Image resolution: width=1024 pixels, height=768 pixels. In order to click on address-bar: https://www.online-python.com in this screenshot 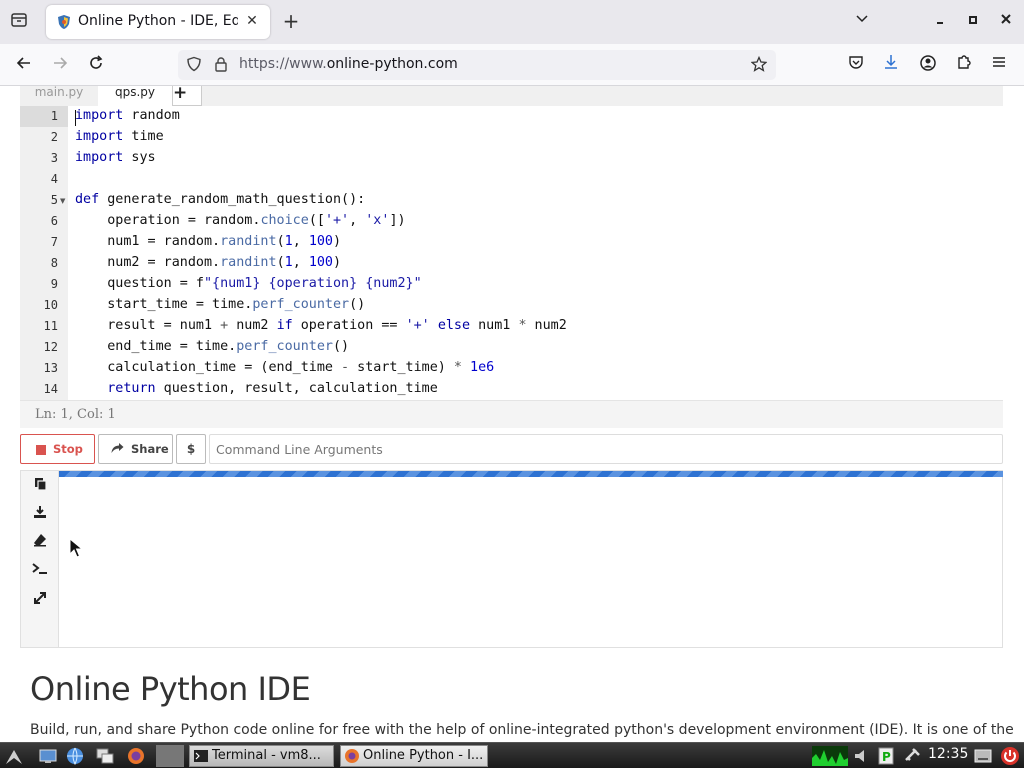, I will do `click(477, 65)`.